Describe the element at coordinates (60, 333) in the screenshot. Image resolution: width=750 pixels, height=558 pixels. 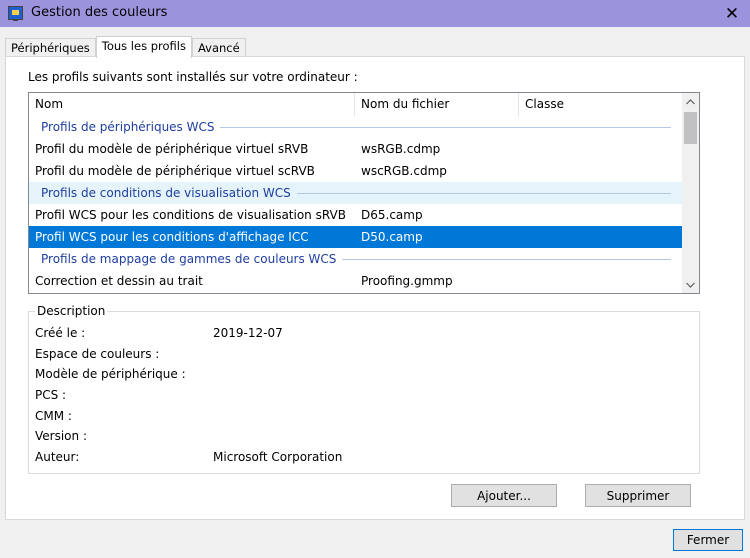
I see `cree-label: Créé le :` at that location.